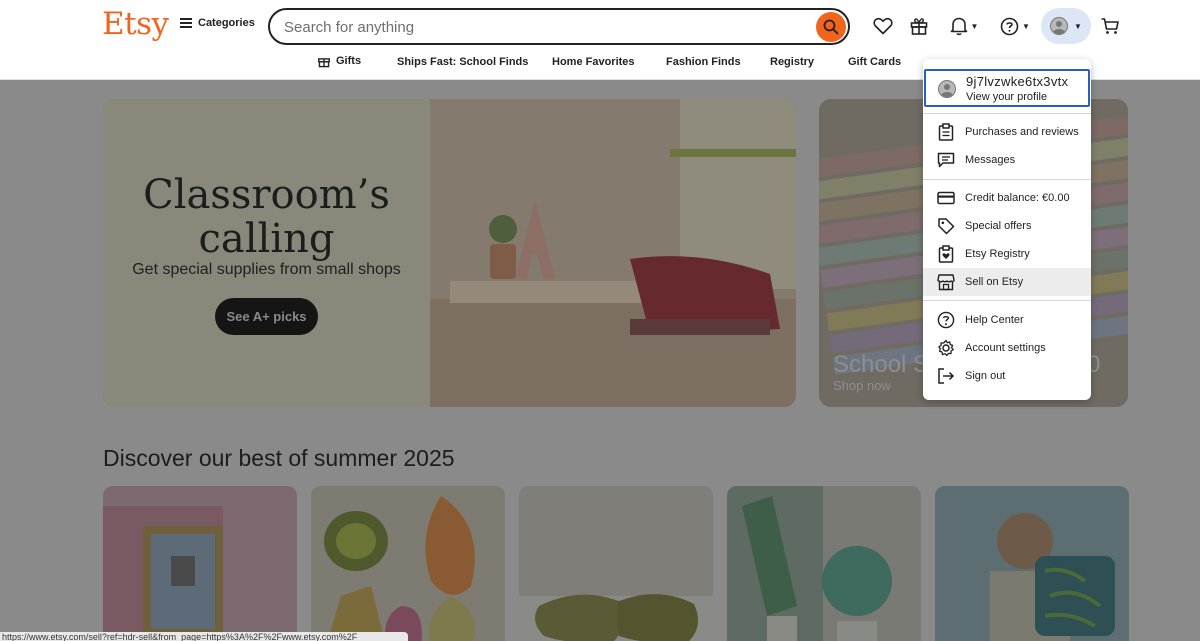 The width and height of the screenshot is (1200, 641). Describe the element at coordinates (990, 160) in the screenshot. I see `menu-item-label: Messages` at that location.